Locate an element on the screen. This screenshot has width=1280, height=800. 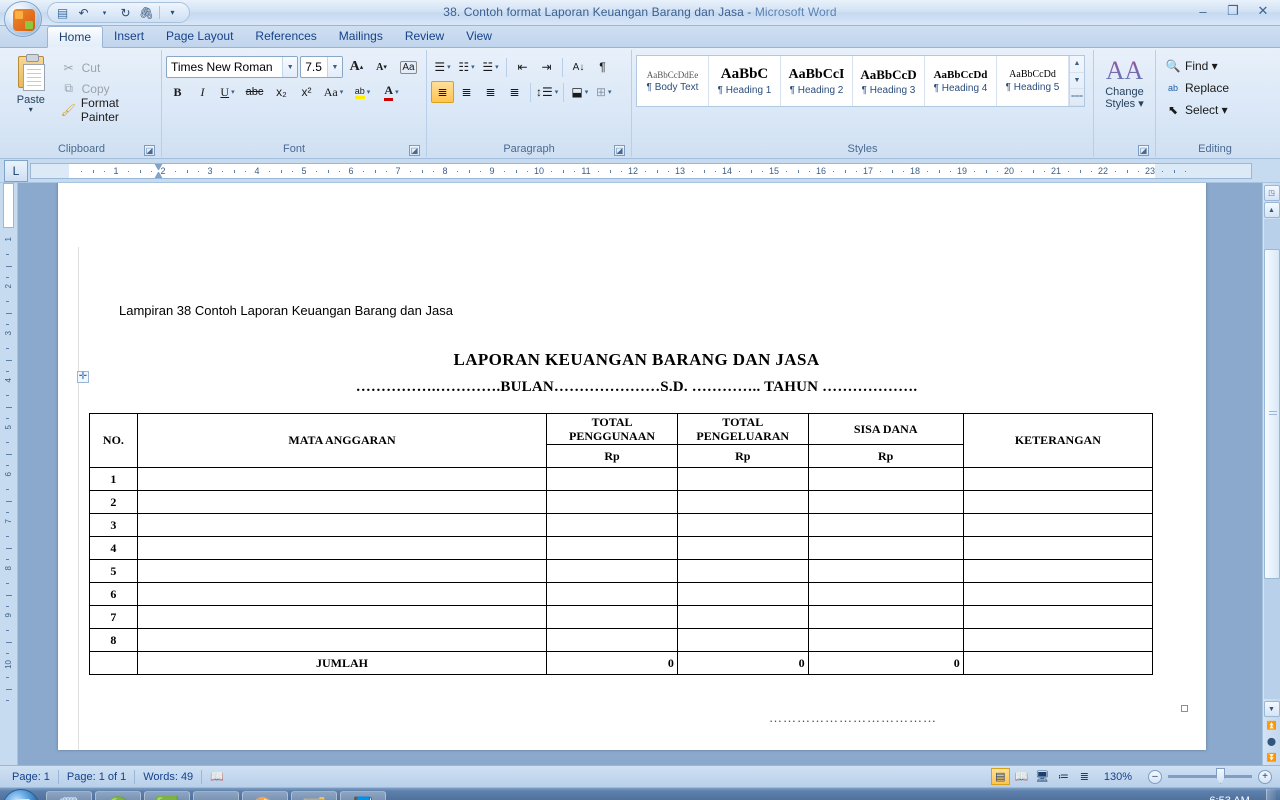
change-case-button: Aa ▾ is located at coordinates (333, 92).